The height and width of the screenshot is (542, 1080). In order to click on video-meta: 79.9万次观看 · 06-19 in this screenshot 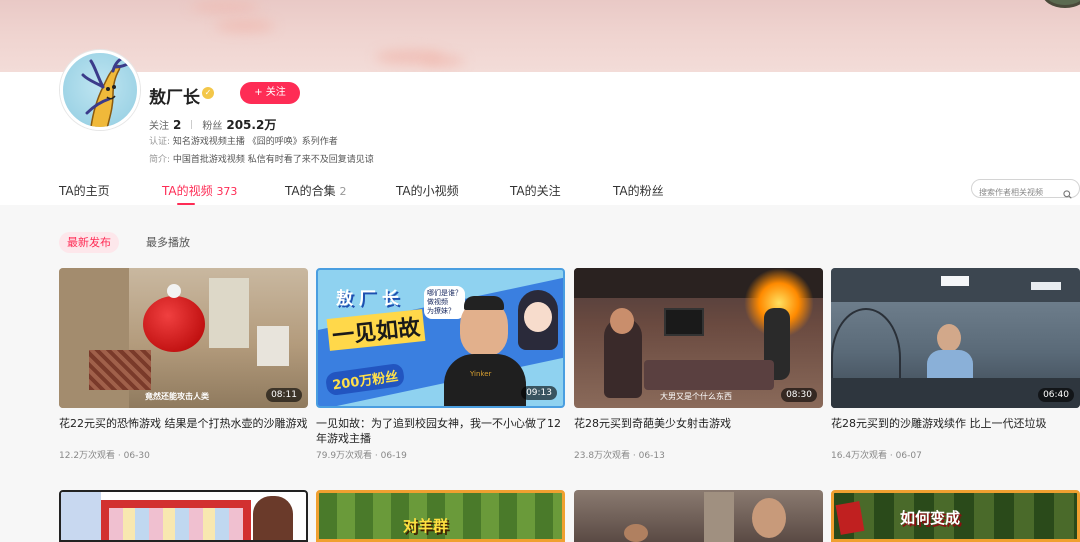, I will do `click(361, 456)`.